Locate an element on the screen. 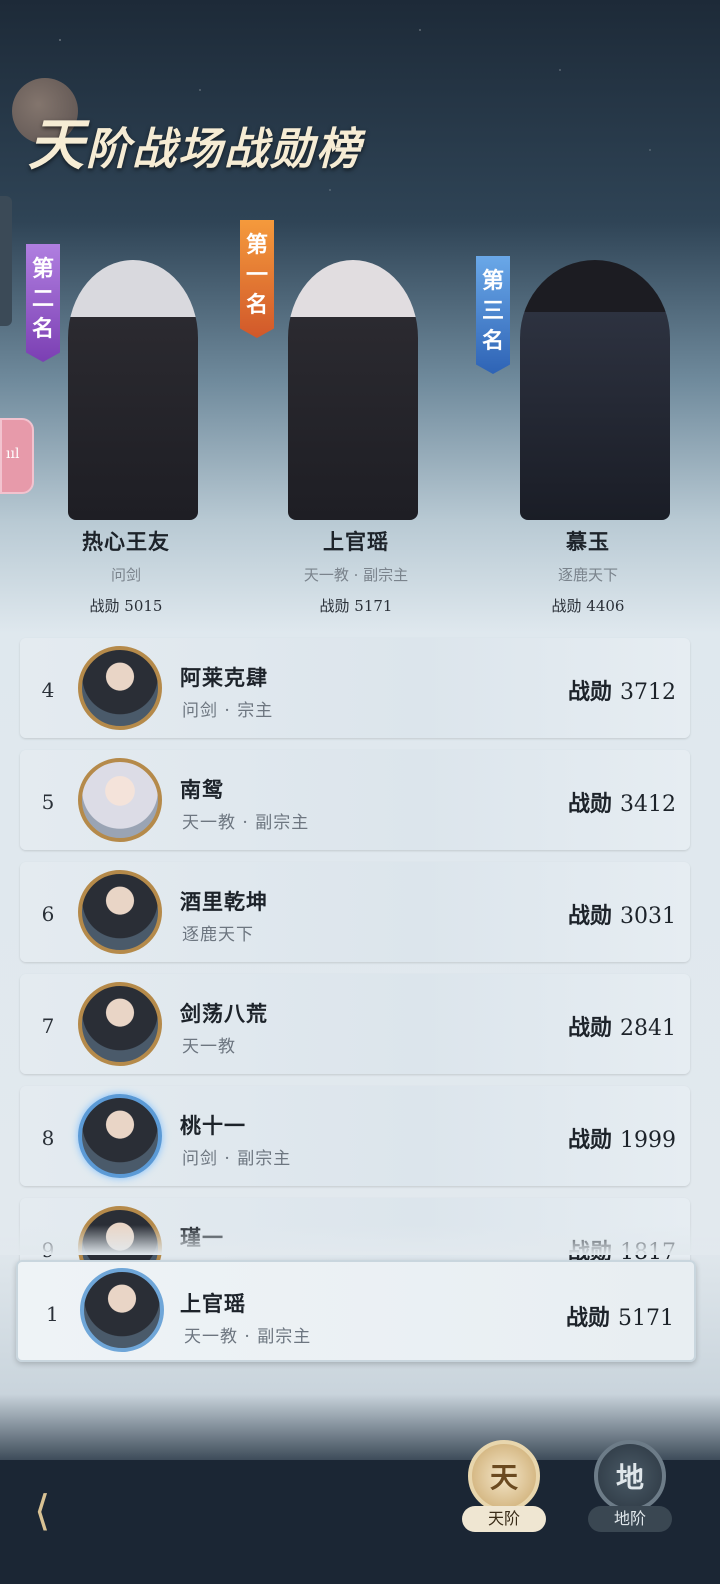  page-title: 天阶战场战勋榜 is located at coordinates (195, 145).